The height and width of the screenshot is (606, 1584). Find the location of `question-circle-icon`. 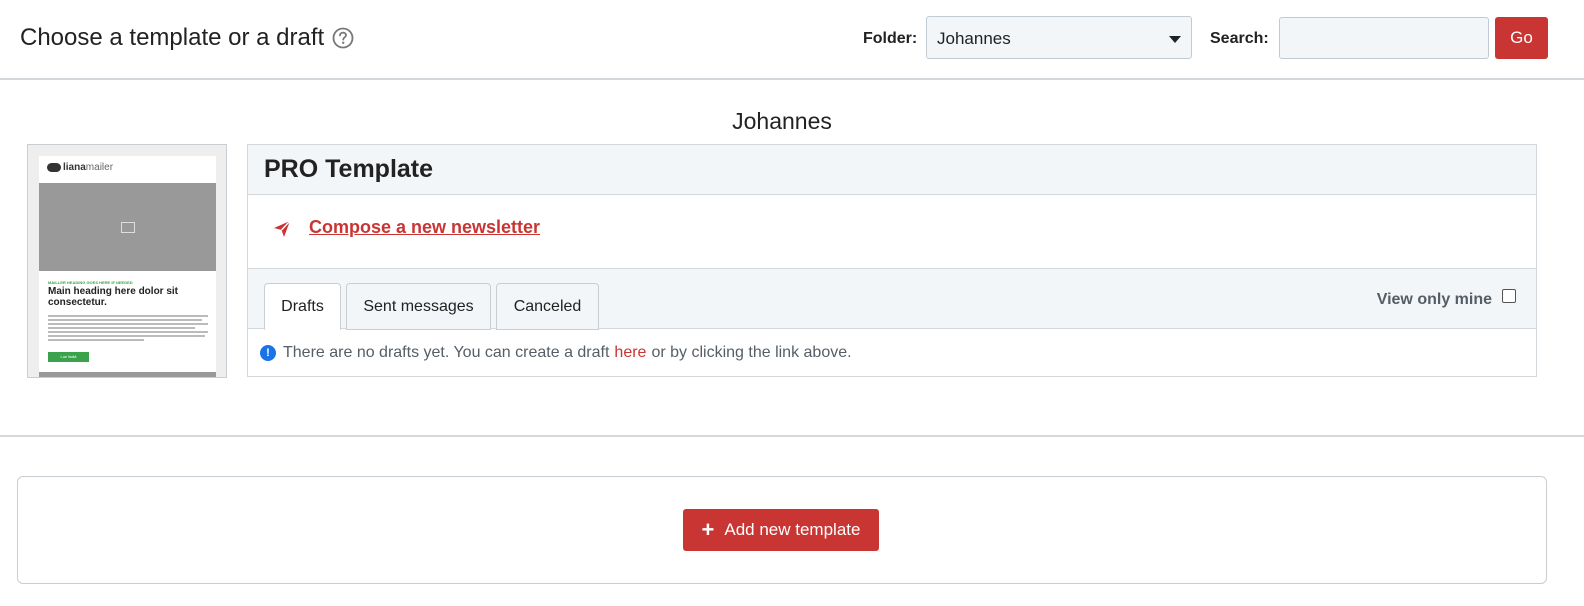

question-circle-icon is located at coordinates (343, 38).